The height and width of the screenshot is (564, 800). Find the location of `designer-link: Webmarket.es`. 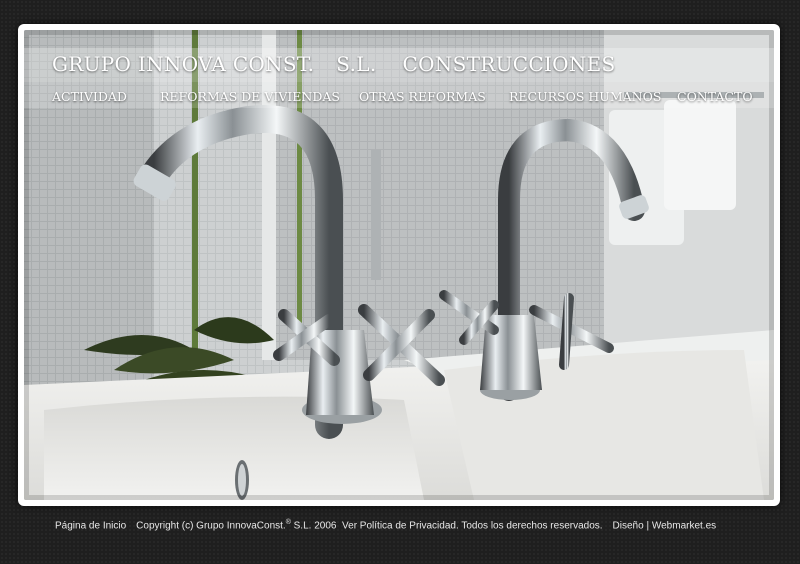

designer-link: Webmarket.es is located at coordinates (684, 525).